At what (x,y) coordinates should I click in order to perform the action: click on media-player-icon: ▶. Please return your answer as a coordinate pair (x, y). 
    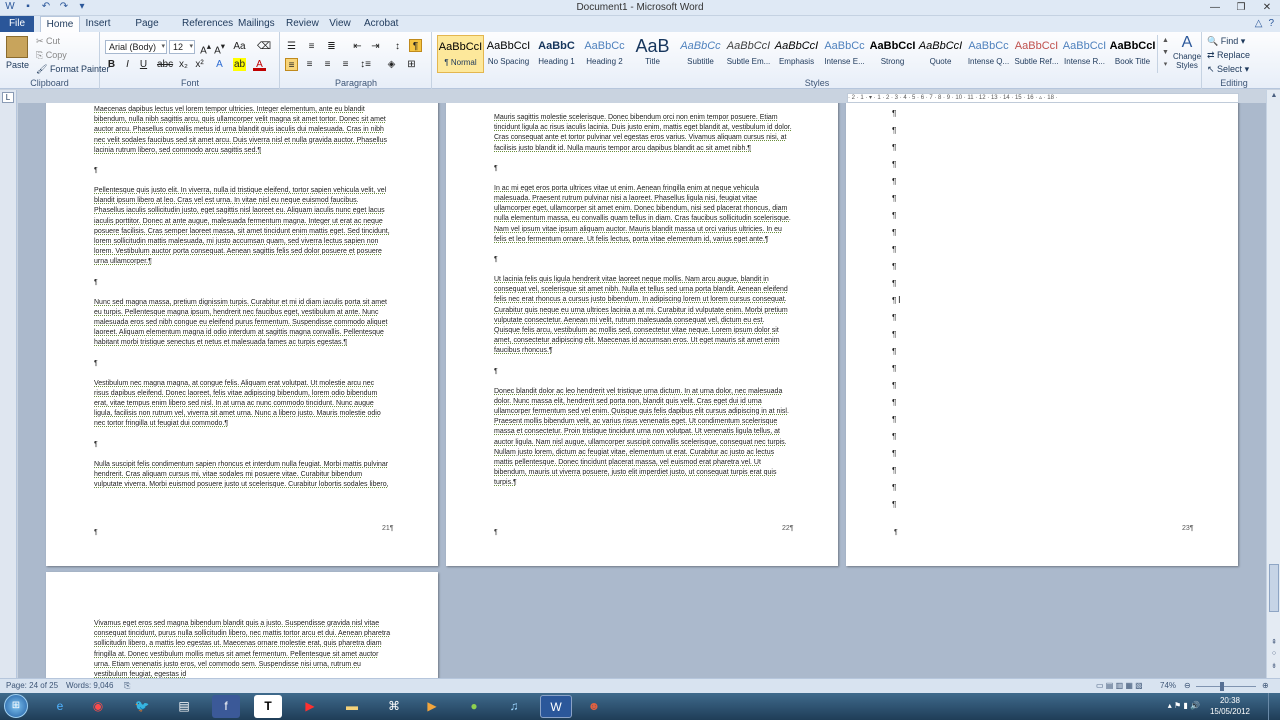
    Looking at the image, I should click on (432, 706).